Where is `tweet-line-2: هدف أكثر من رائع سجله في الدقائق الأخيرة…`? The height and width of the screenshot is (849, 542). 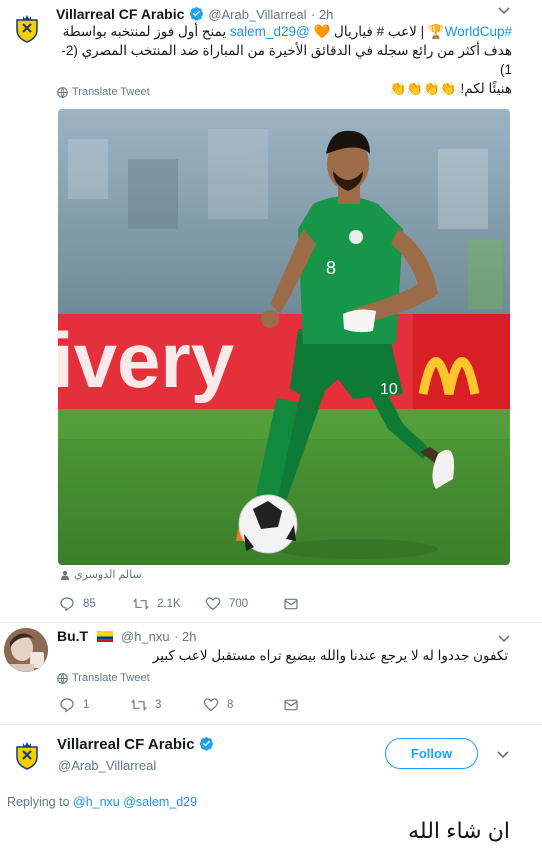 tweet-line-2: هدف أكثر من رائع سجله في الدقائق الأخيرة… is located at coordinates (286, 60).